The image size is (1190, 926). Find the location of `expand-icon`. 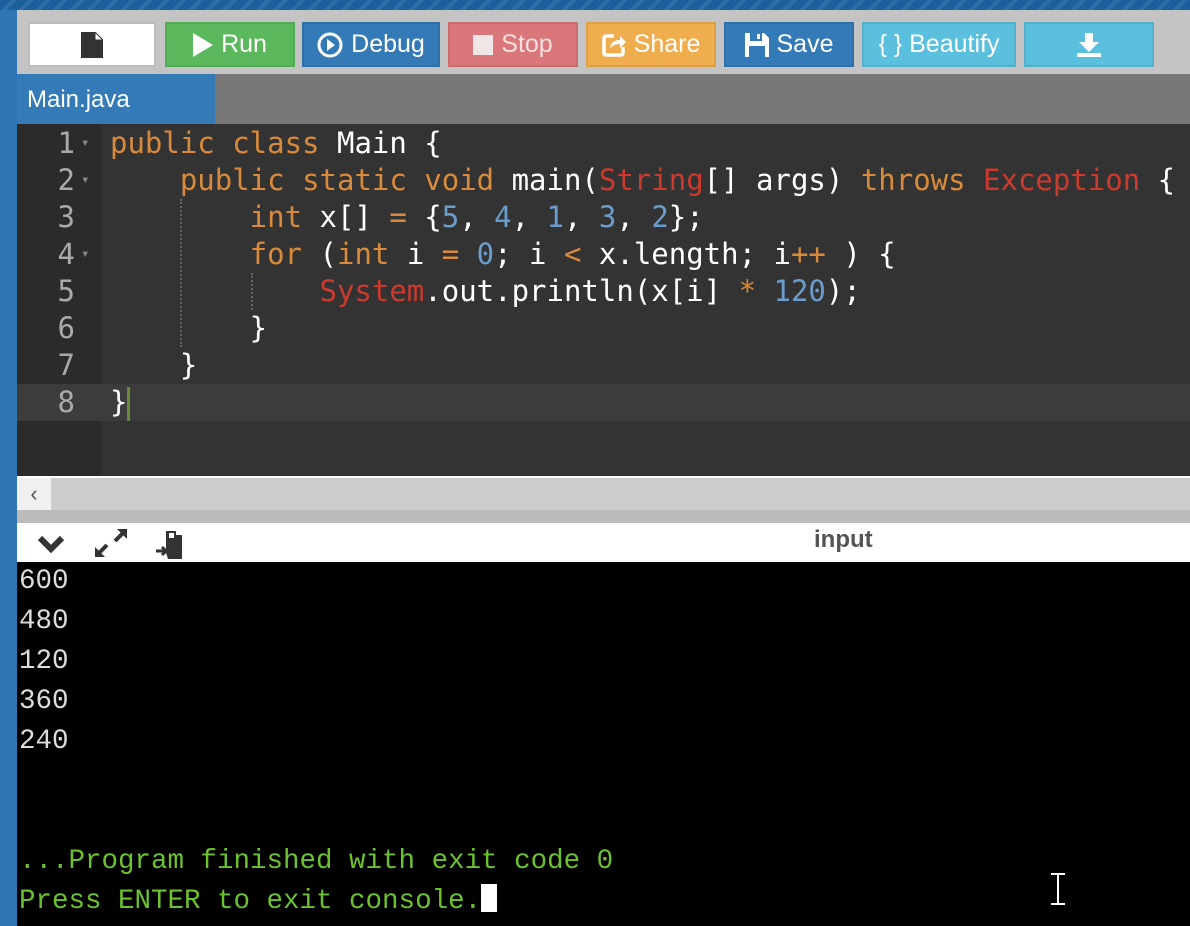

expand-icon is located at coordinates (111, 543).